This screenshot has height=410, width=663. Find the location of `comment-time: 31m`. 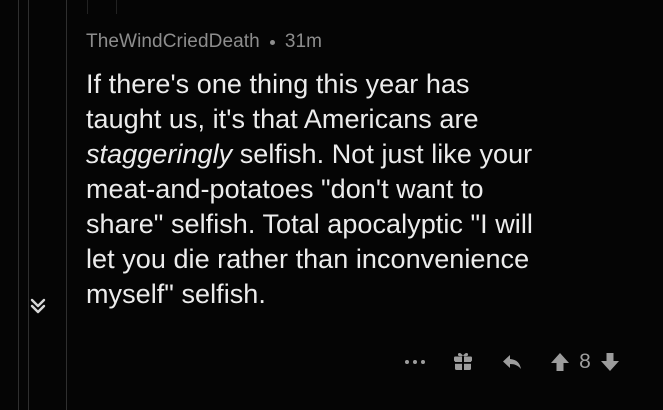

comment-time: 31m is located at coordinates (303, 41).